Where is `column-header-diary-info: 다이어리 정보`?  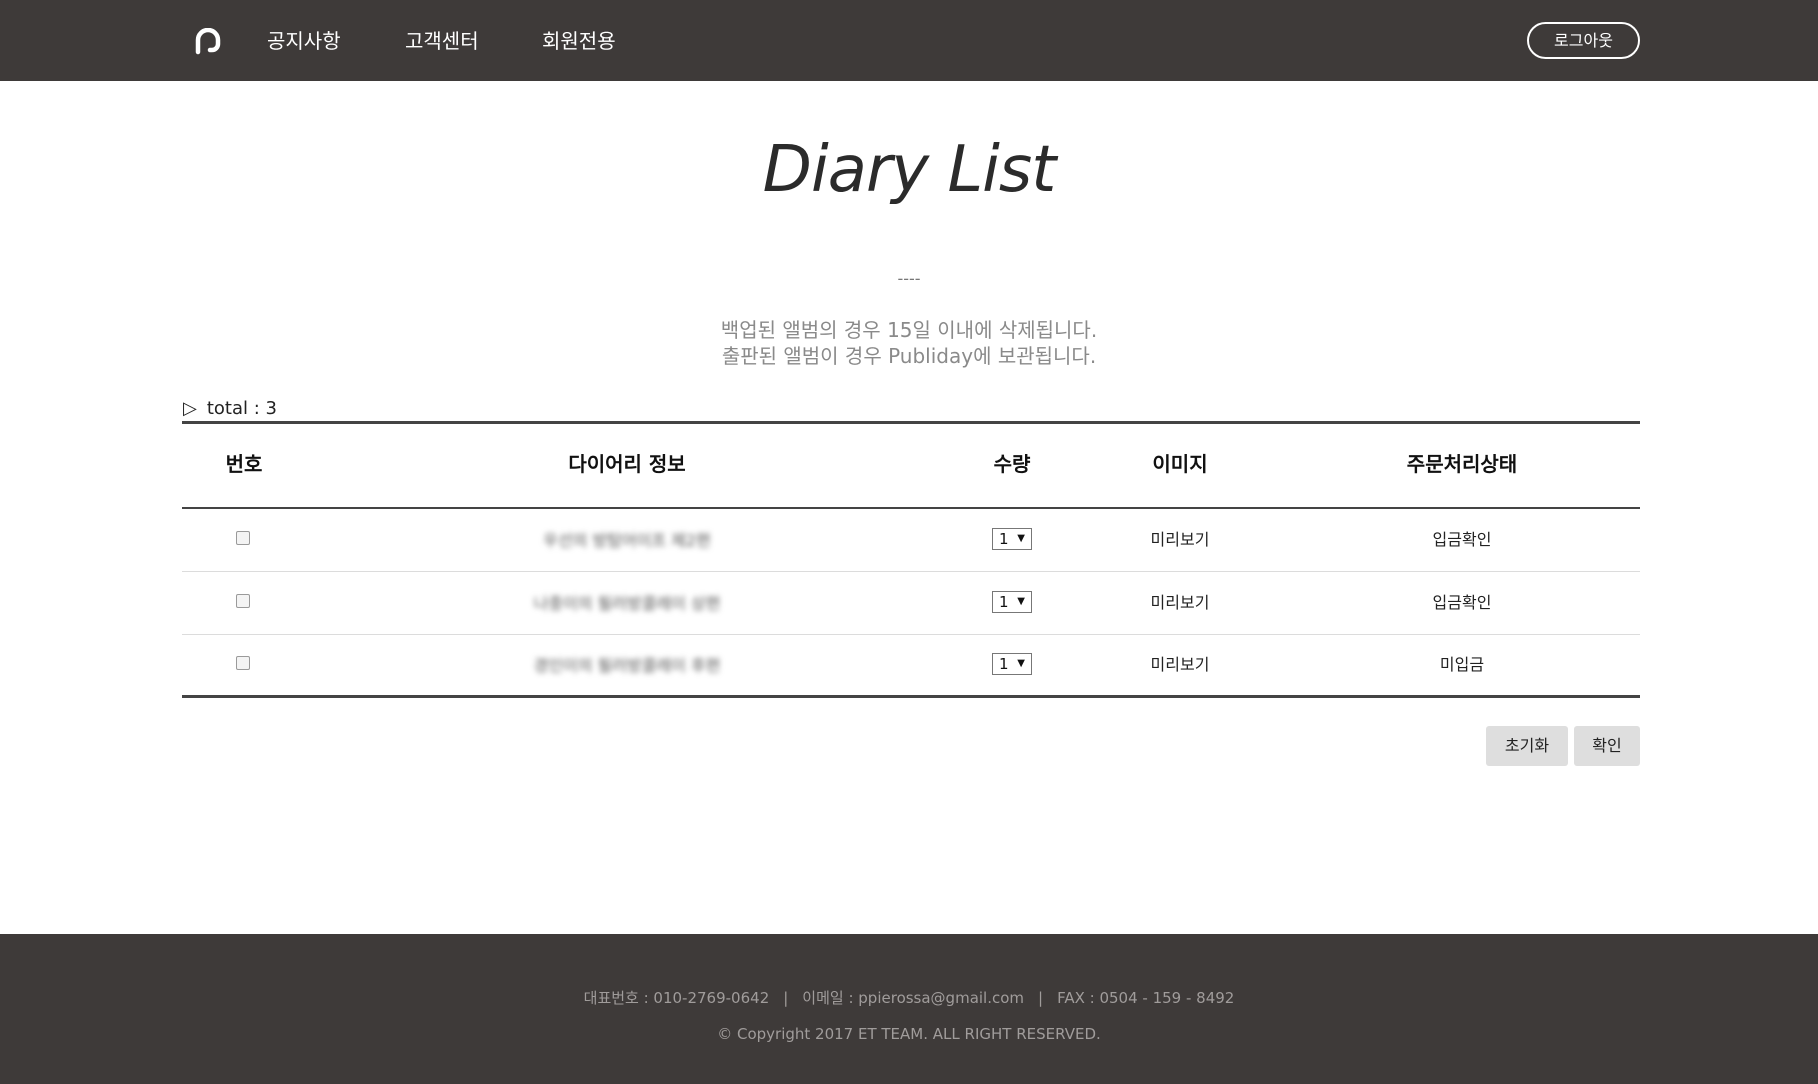 column-header-diary-info: 다이어리 정보 is located at coordinates (627, 464).